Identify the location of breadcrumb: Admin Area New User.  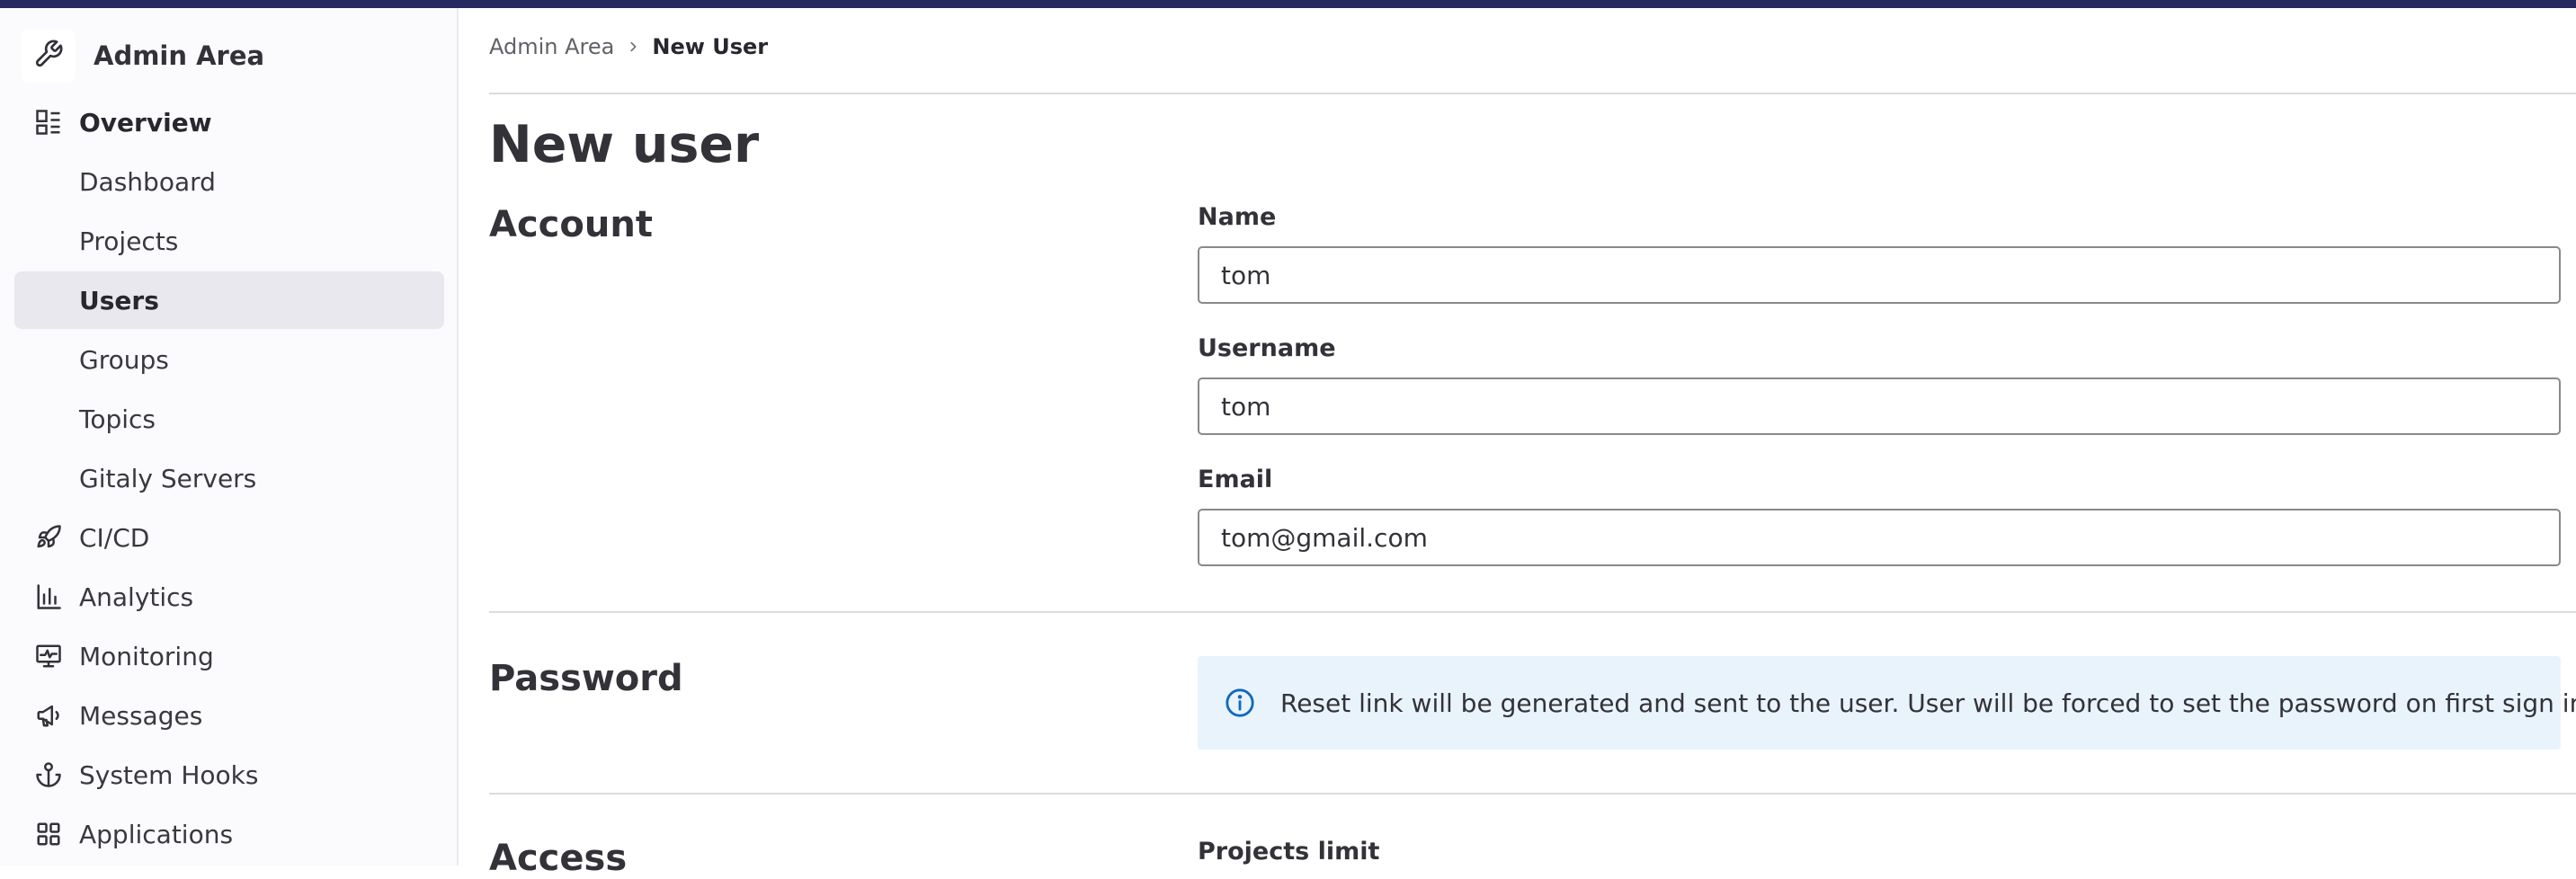
(629, 46).